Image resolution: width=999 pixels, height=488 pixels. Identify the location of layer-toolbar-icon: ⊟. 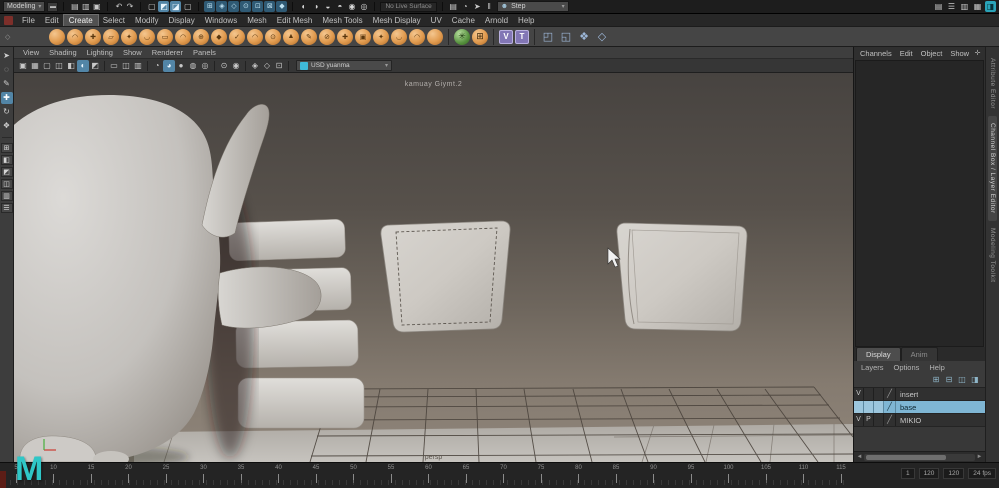
(949, 380).